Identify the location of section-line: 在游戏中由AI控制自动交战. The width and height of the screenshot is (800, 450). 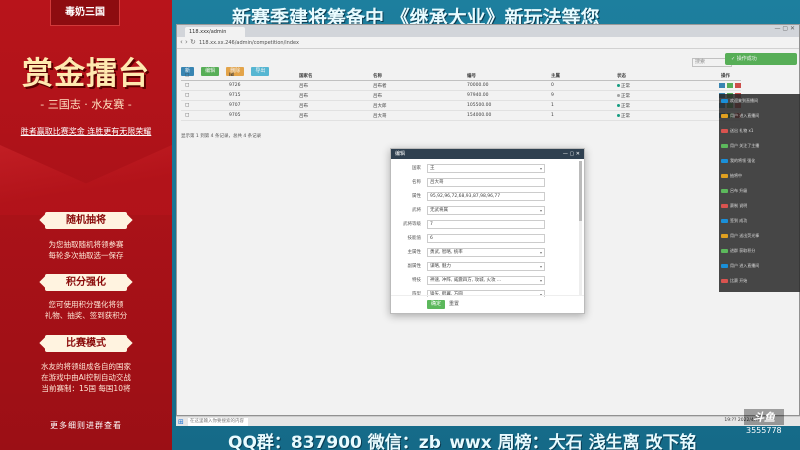
(86, 377).